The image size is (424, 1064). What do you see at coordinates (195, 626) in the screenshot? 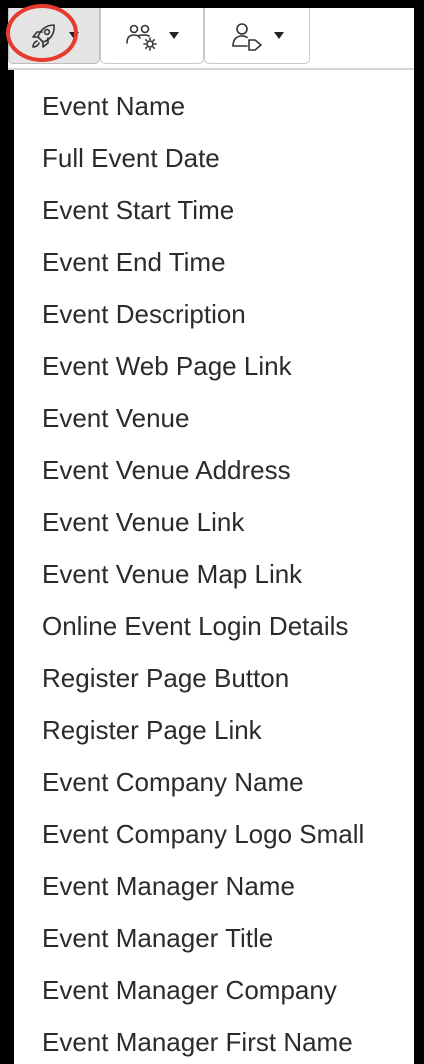
I see `menu-item-online-event-login-details: Online Event Login Details` at bounding box center [195, 626].